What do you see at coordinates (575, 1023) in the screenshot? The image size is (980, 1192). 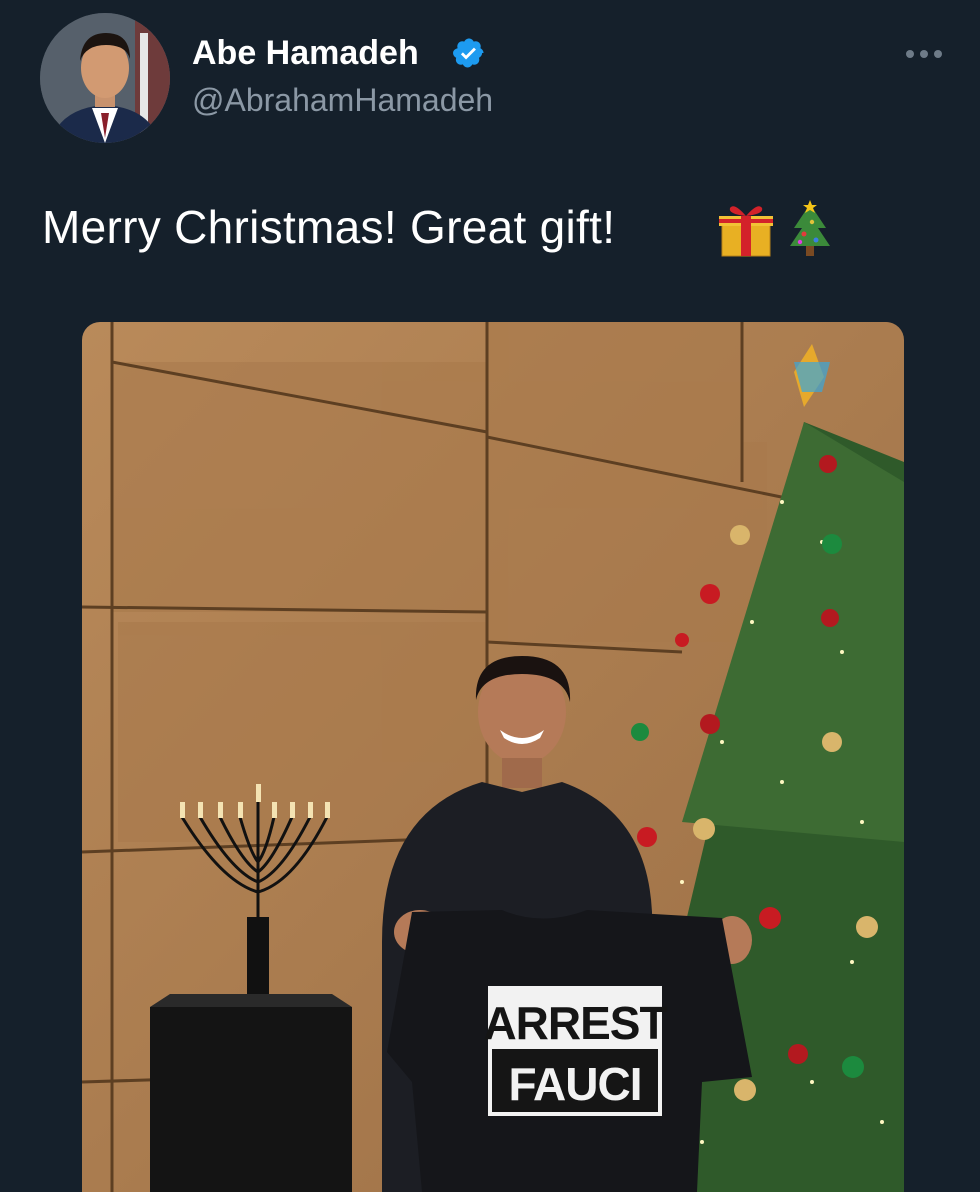 I see `shirt-text-line1: ARREST` at bounding box center [575, 1023].